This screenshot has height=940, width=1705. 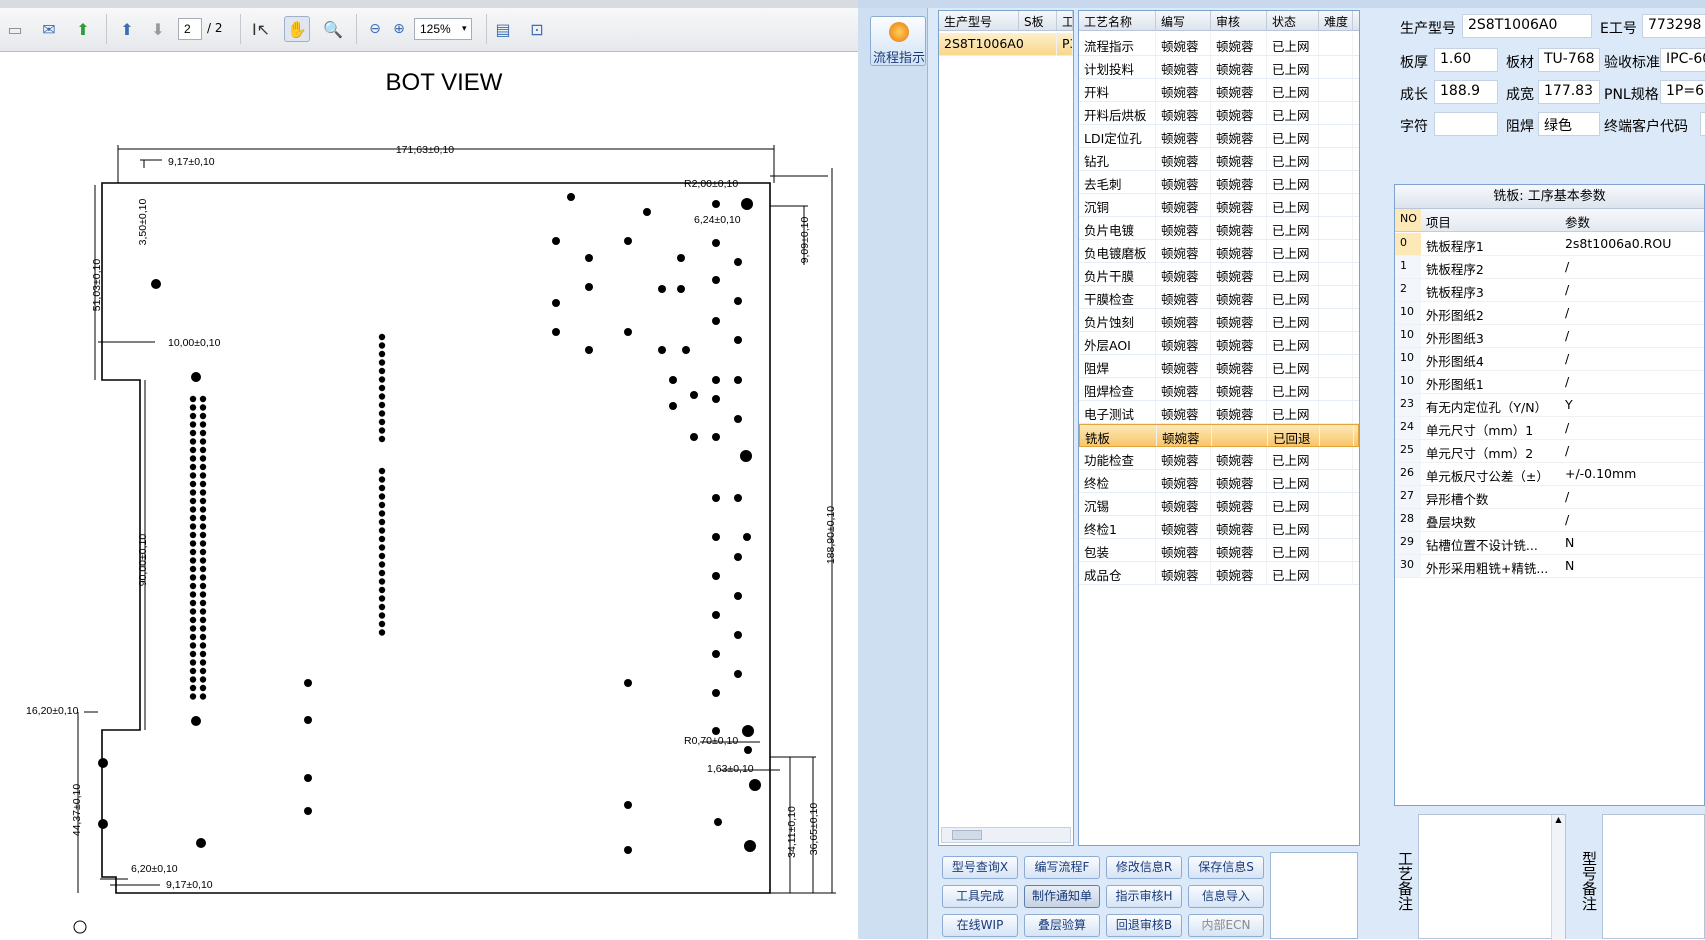 I want to click on column-header: S板, so click(x=1038, y=20).